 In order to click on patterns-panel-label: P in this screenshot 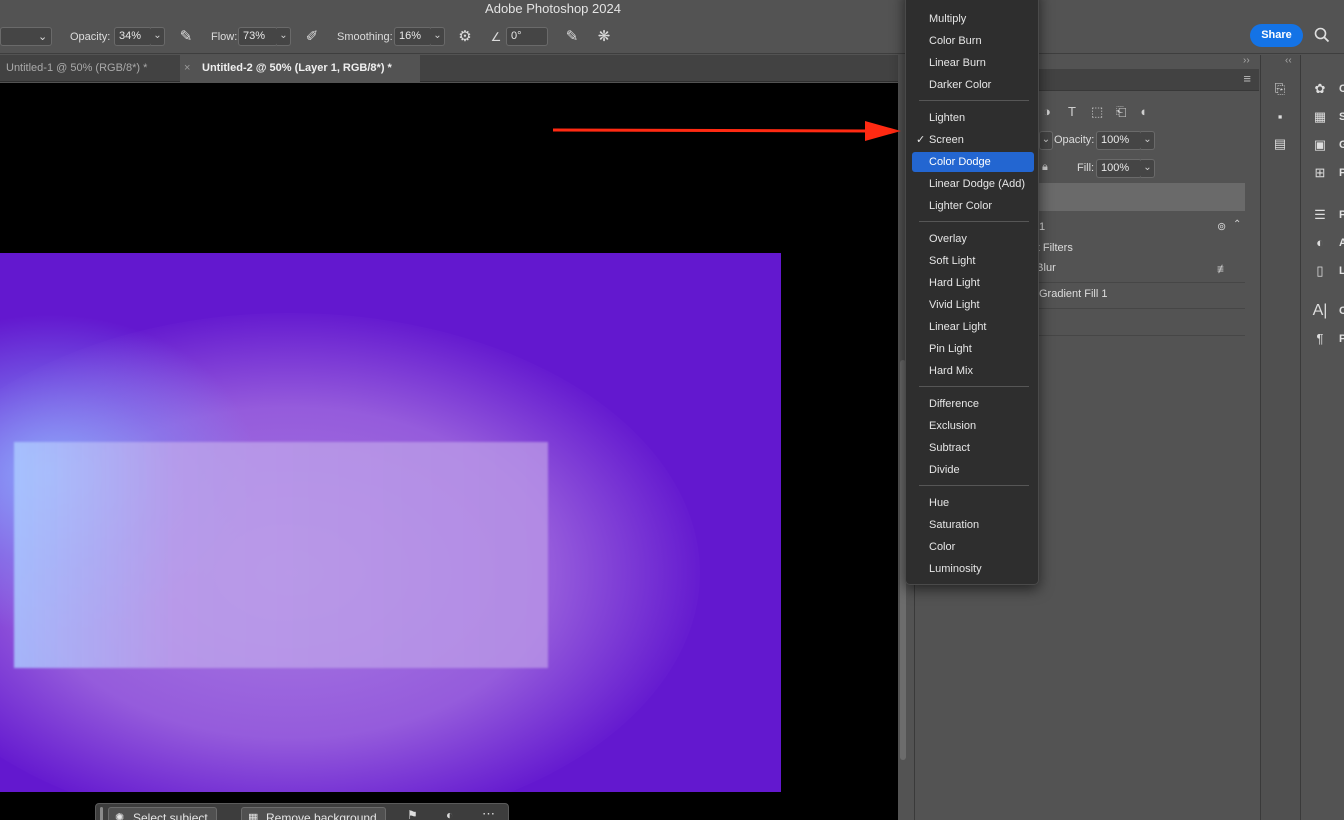, I will do `click(1341, 173)`.